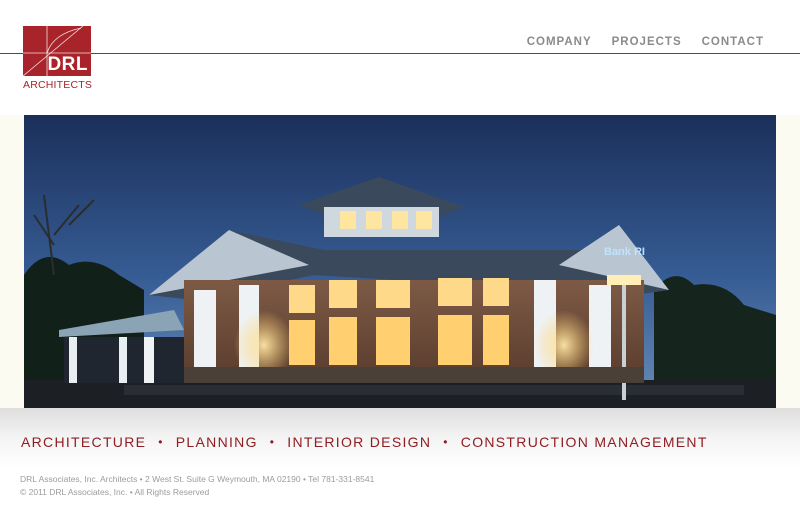 This screenshot has height=518, width=800. I want to click on header-rule, so click(400, 53).